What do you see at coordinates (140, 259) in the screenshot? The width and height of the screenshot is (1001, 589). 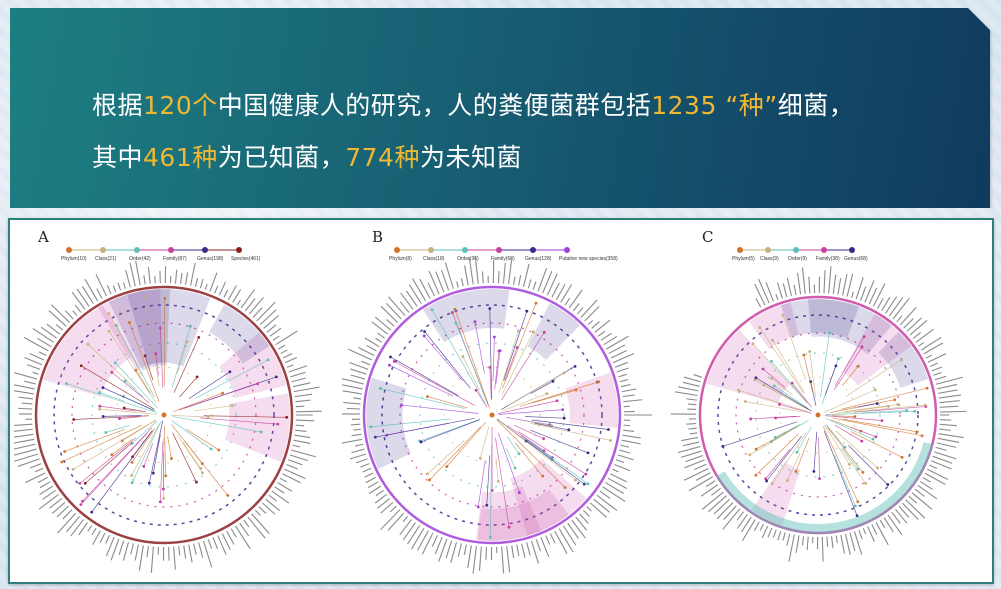 I see `legend-label: Order(42)` at bounding box center [140, 259].